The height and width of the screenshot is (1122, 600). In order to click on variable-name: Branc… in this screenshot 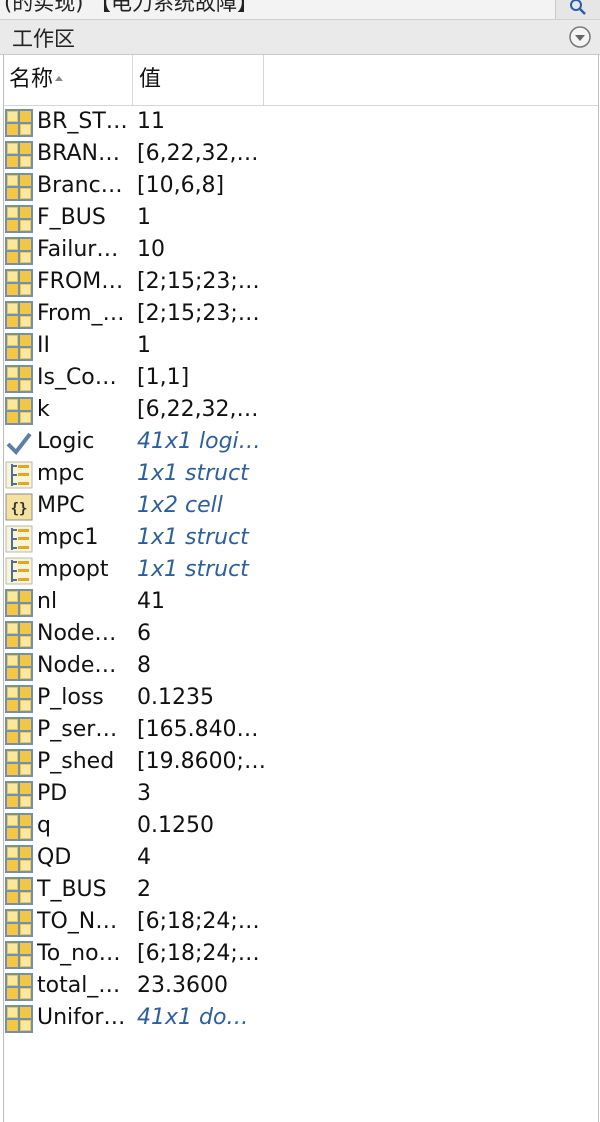, I will do `click(80, 185)`.